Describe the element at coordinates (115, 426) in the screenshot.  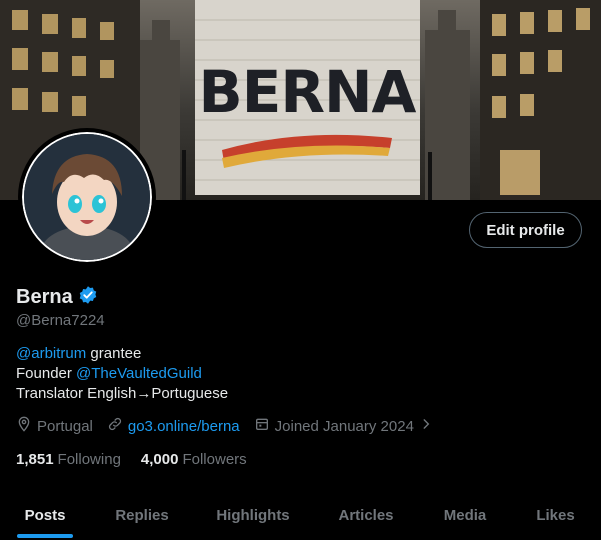
I see `link-icon` at that location.